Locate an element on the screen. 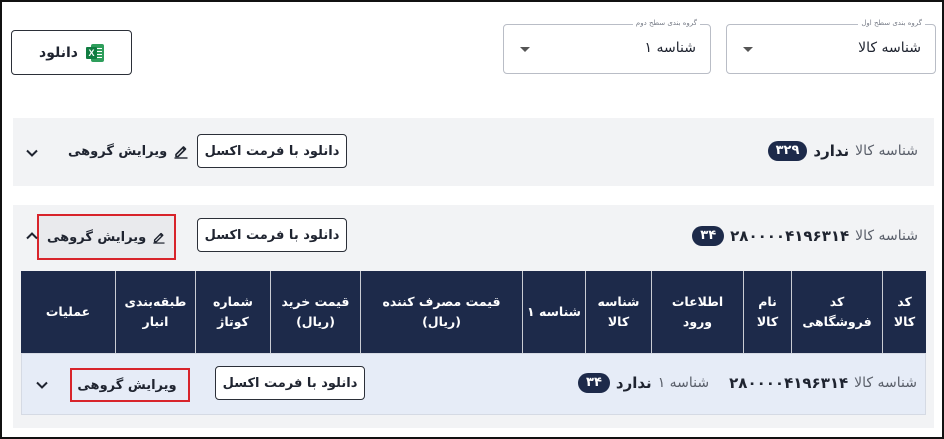 The width and height of the screenshot is (944, 439). column-header: شناسه ۱ is located at coordinates (553, 312).